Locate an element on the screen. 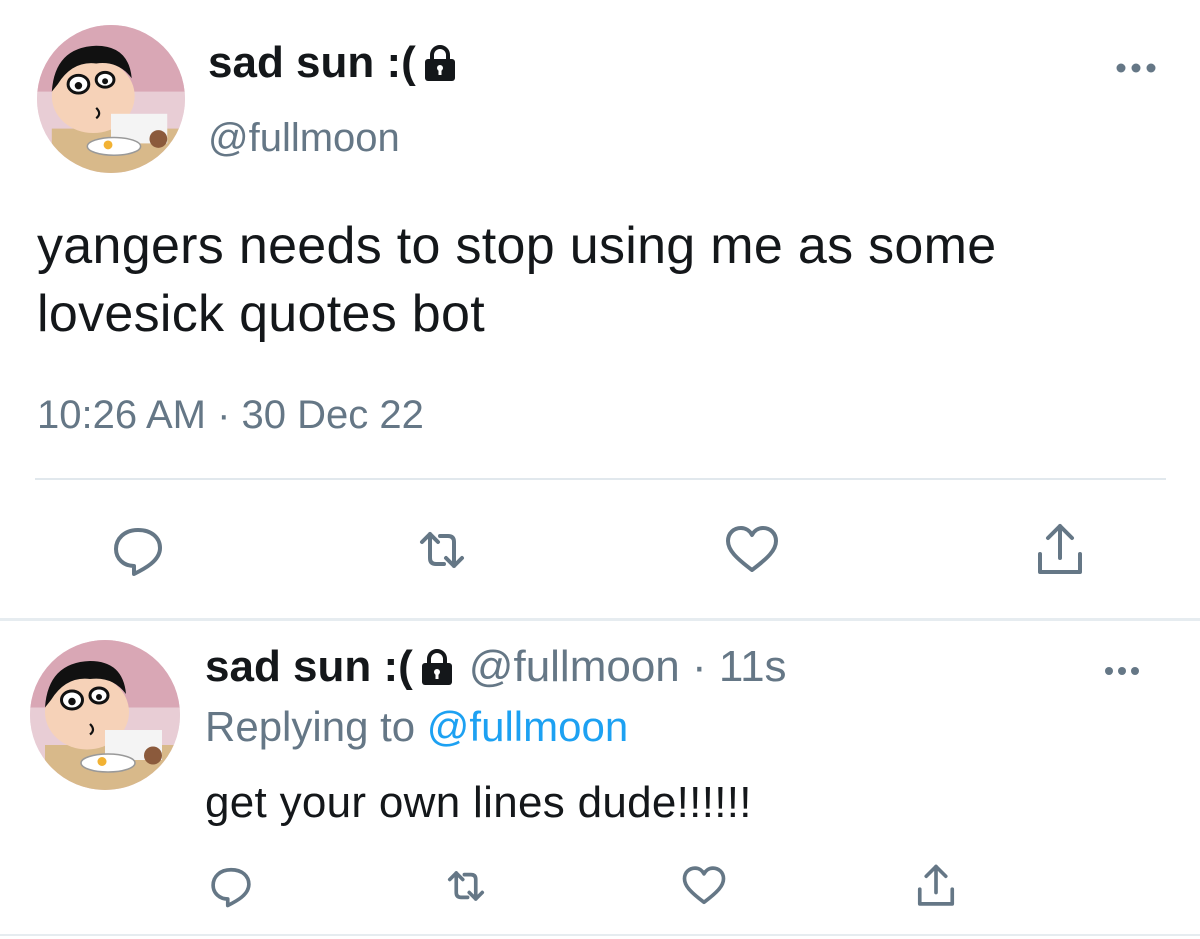 The height and width of the screenshot is (939, 1200). replying-to: Replying to @fullmoon is located at coordinates (416, 727).